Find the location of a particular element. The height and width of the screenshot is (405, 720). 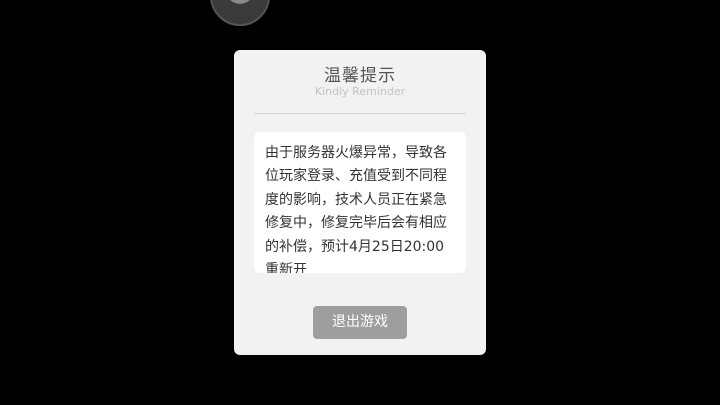

dialog-title: 温馨提示 is located at coordinates (360, 76).